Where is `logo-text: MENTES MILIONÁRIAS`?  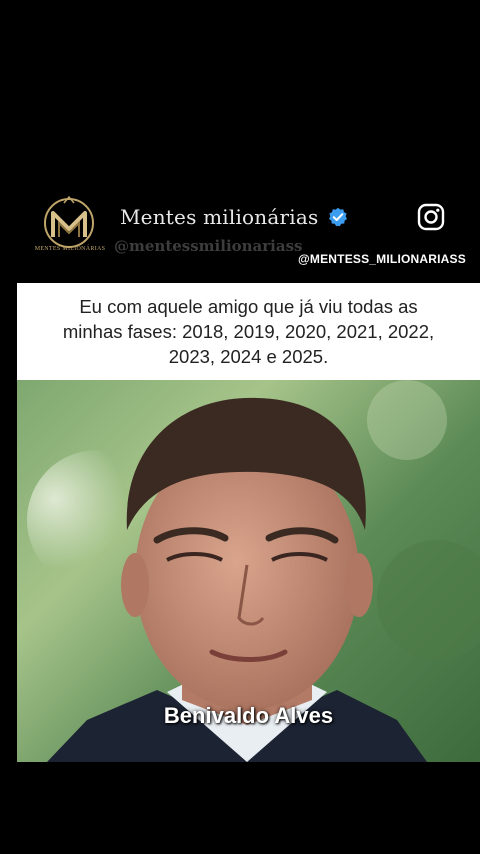 logo-text: MENTES MILIONÁRIAS is located at coordinates (70, 249).